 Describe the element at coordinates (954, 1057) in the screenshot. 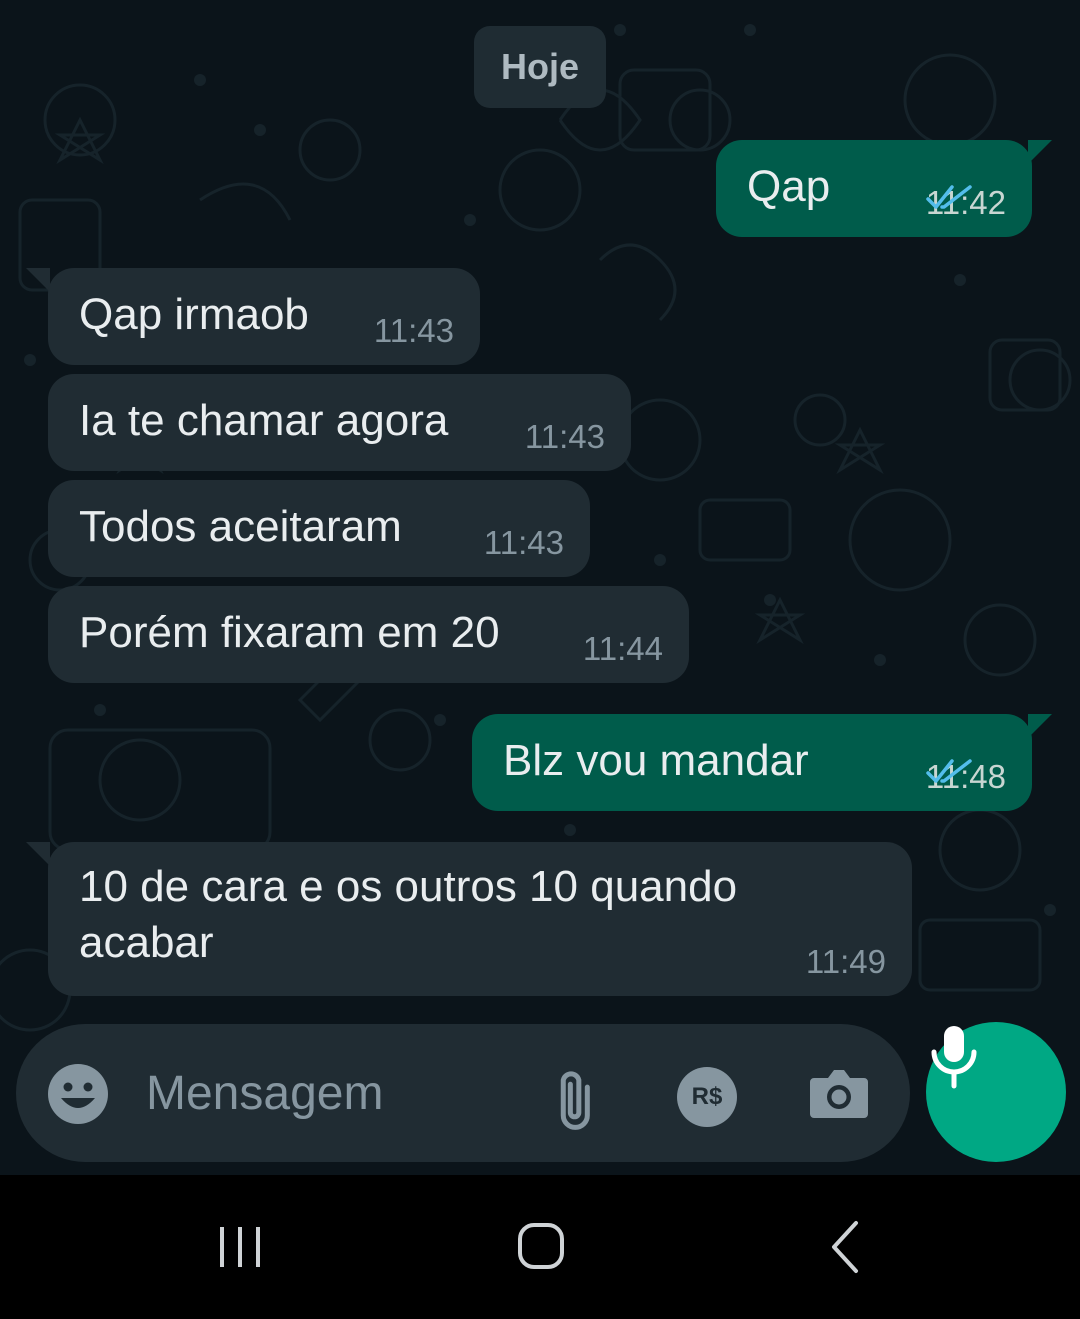

I see `mic-icon` at that location.